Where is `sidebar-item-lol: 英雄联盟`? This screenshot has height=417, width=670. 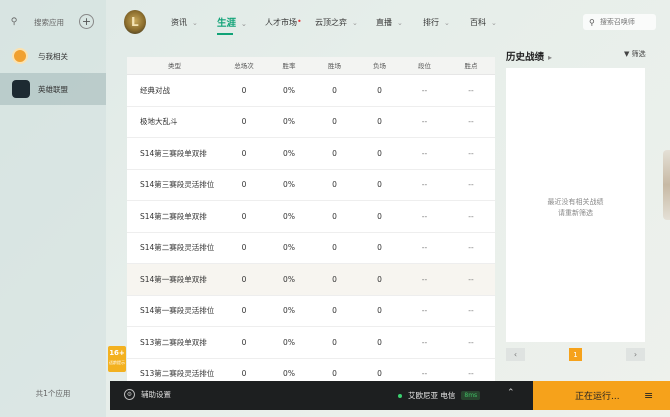 sidebar-item-lol: 英雄联盟 is located at coordinates (53, 89).